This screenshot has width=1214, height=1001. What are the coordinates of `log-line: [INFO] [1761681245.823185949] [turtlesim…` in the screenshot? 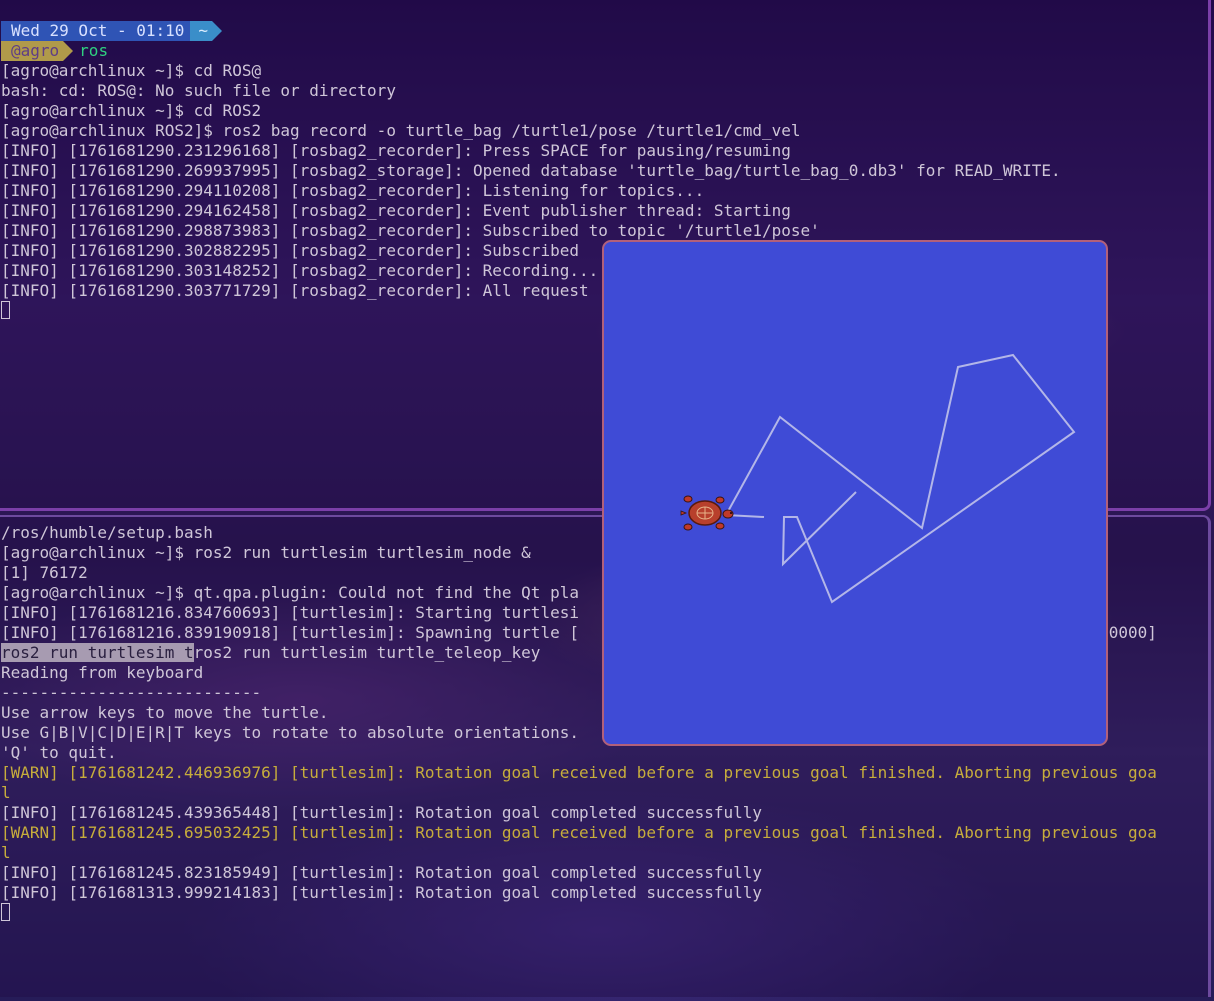 It's located at (381, 872).